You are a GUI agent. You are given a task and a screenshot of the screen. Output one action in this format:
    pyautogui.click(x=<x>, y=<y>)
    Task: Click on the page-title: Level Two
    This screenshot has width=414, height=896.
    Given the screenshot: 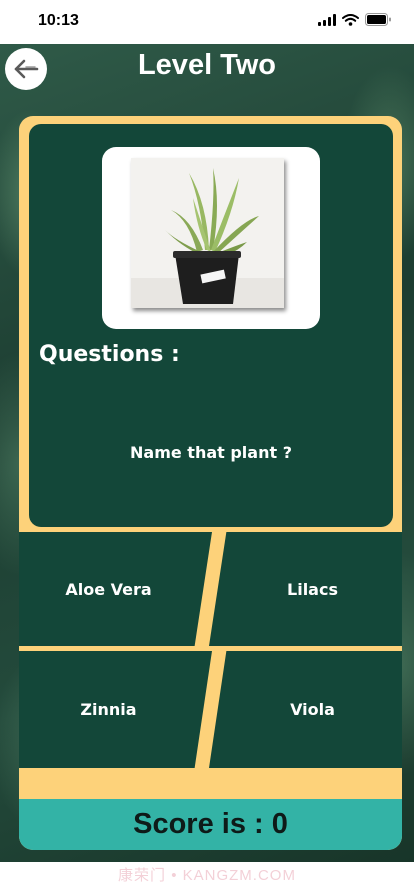 What is the action you would take?
    pyautogui.click(x=207, y=65)
    